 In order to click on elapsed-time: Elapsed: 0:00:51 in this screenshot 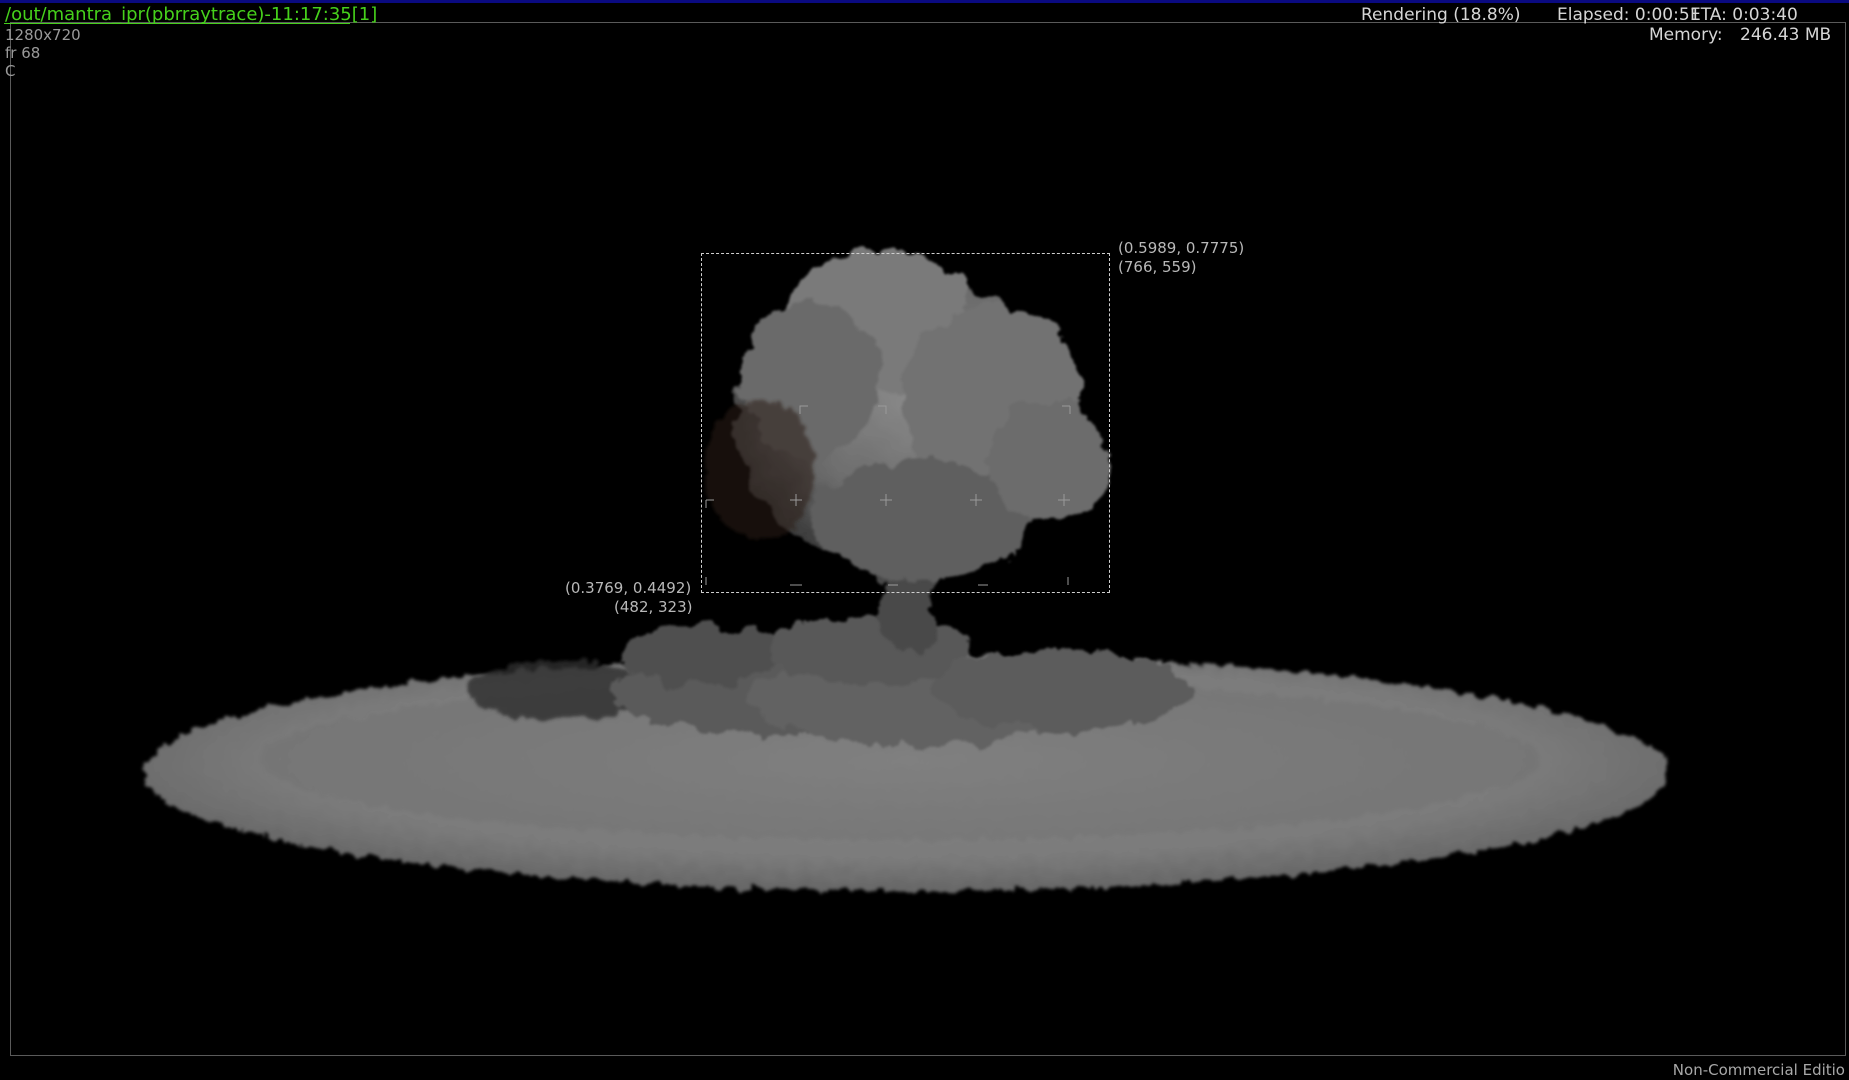, I will do `click(1629, 15)`.